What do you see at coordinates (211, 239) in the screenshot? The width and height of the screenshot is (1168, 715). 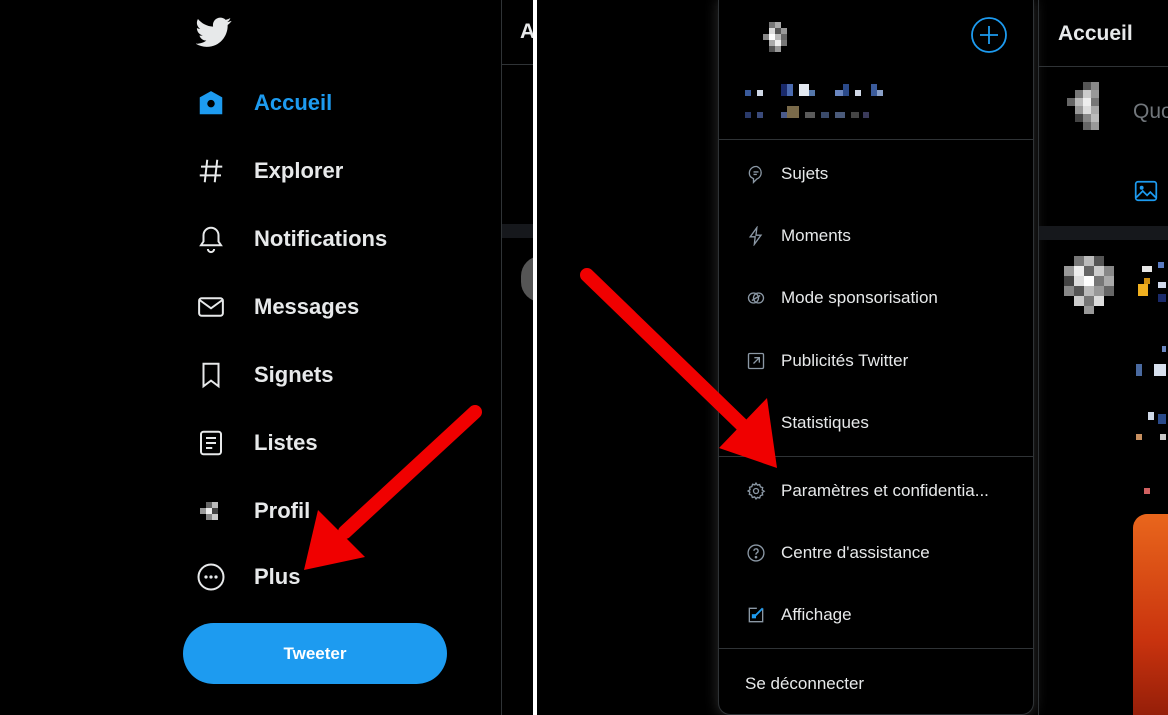 I see `bell-icon` at bounding box center [211, 239].